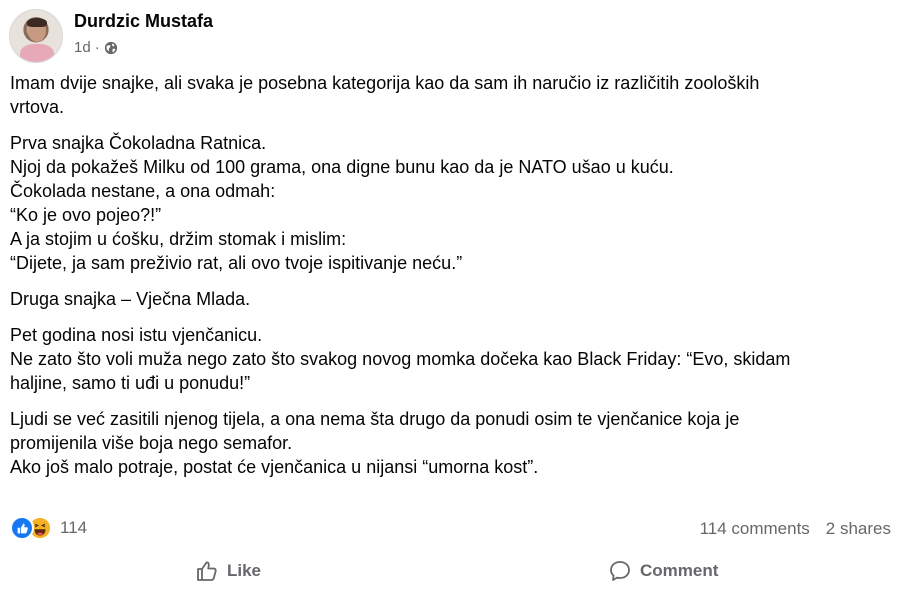 The width and height of the screenshot is (900, 596). What do you see at coordinates (136, 335) in the screenshot?
I see `text-line: Pet godina nosi istu vjenčanicu.` at bounding box center [136, 335].